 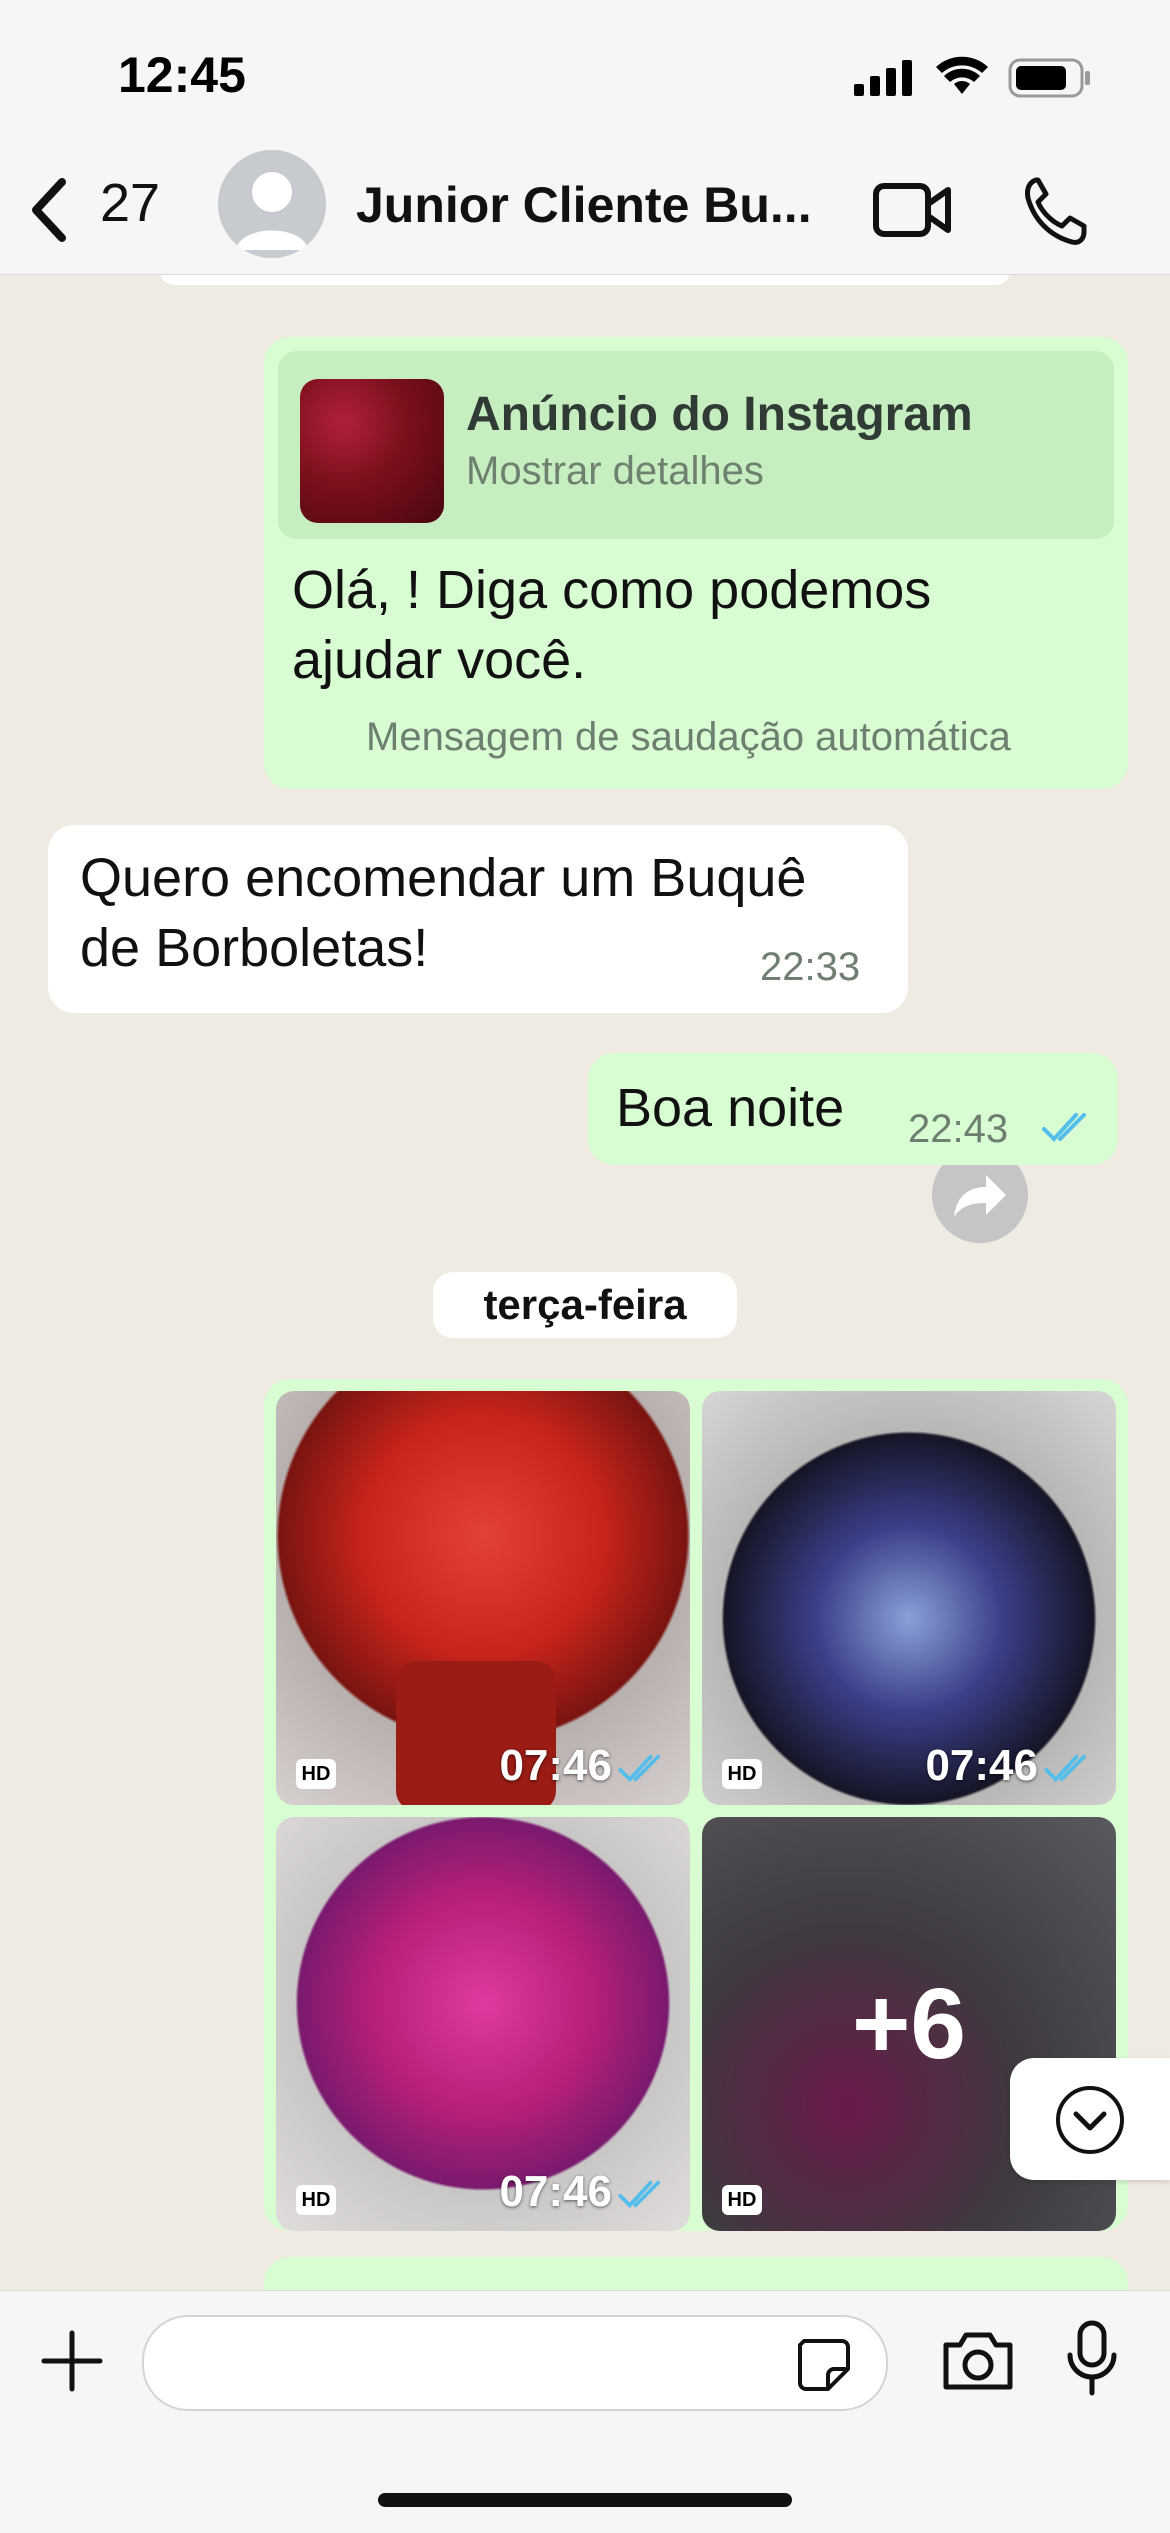 I want to click on ad-title: Anúncio do Instagram, so click(x=719, y=414).